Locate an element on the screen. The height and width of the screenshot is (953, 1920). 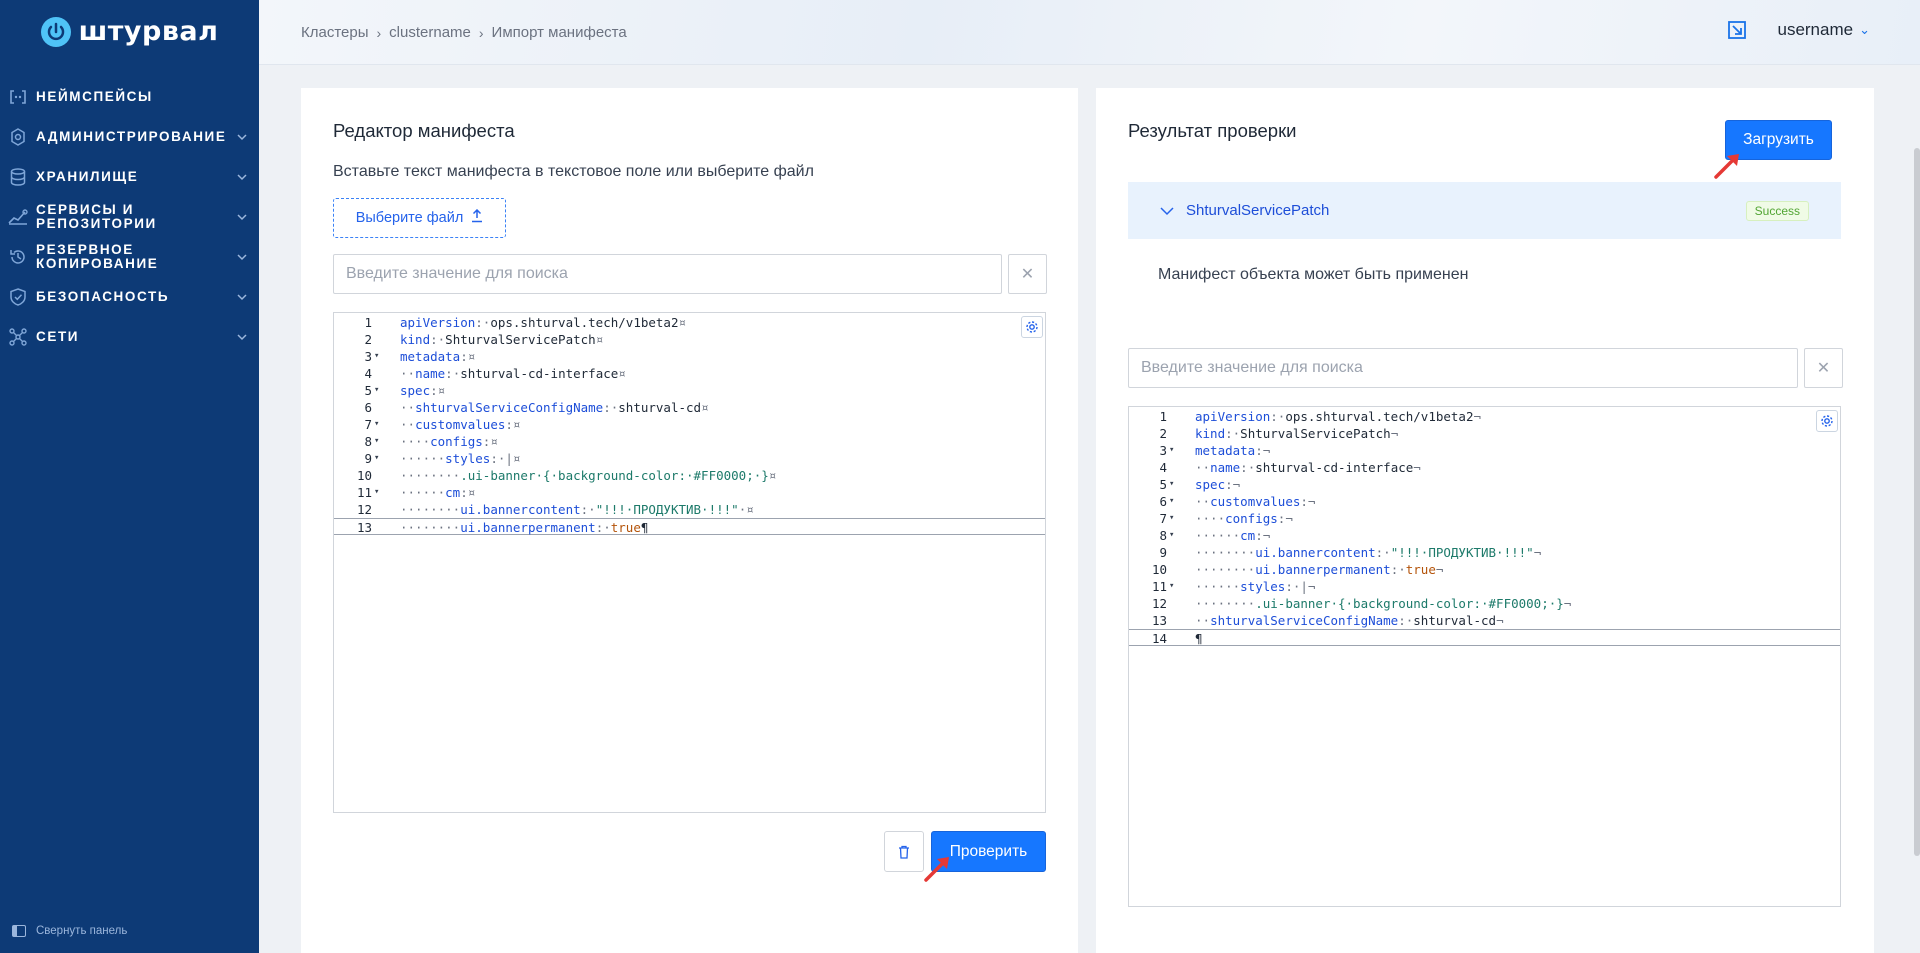
code-line: 7 ▾ ··customvalues:¤ is located at coordinates (689, 424).